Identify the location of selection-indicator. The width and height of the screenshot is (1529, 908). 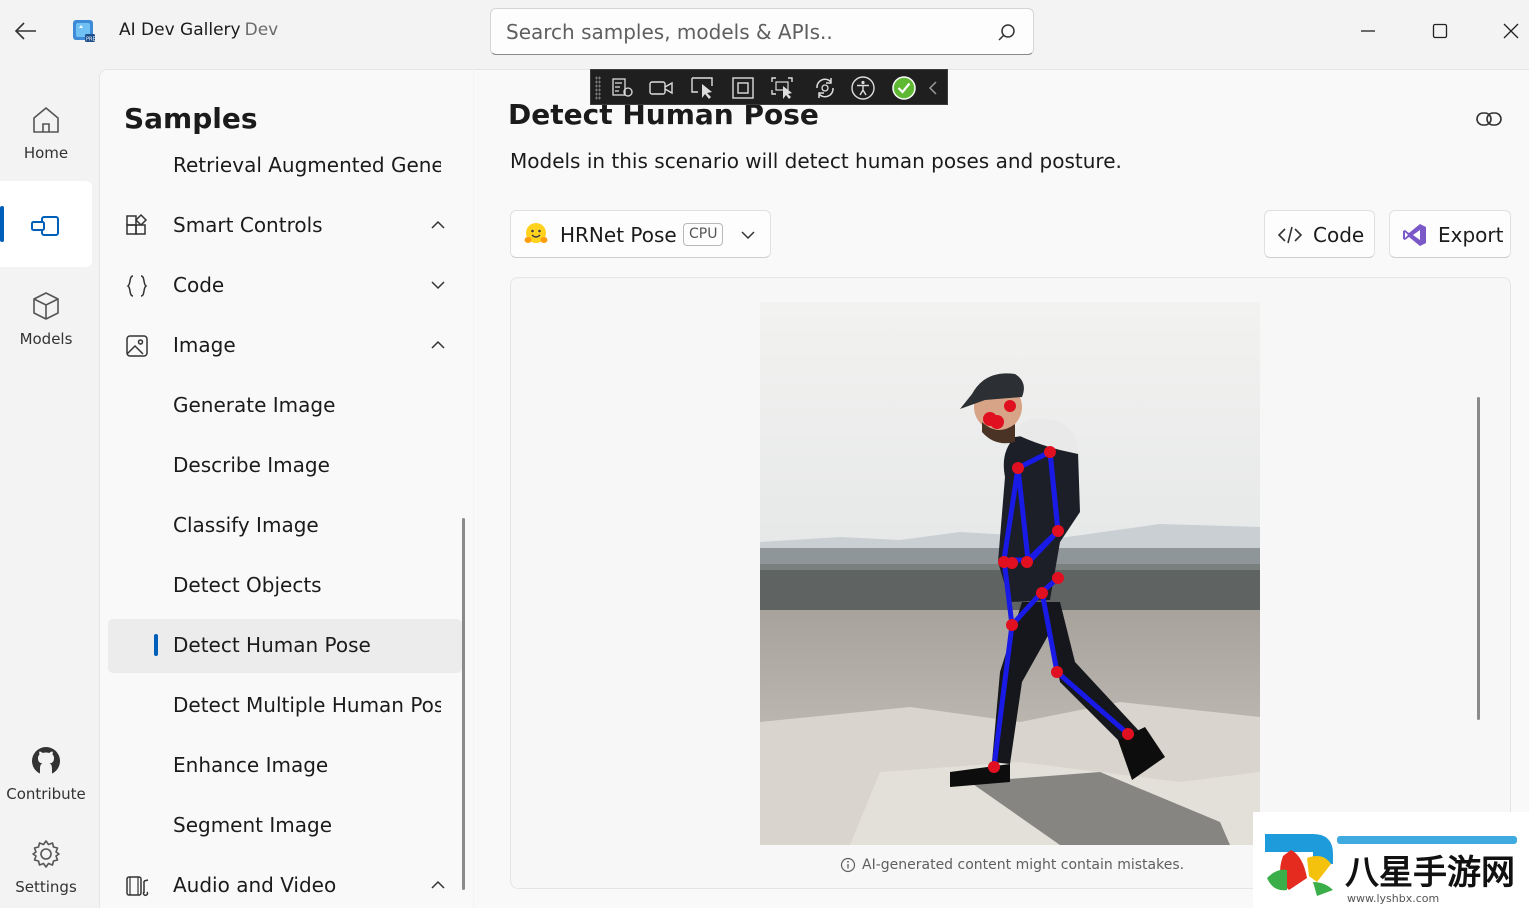
(156, 645).